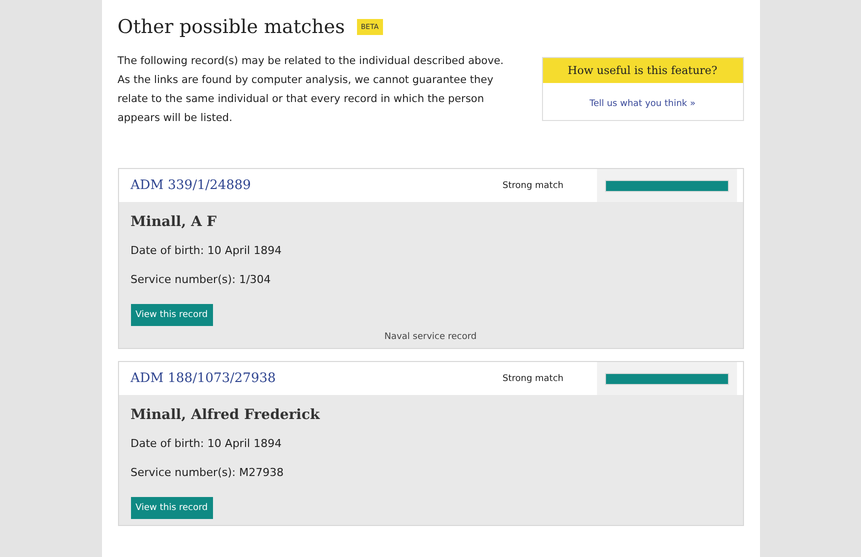 The height and width of the screenshot is (557, 861). What do you see at coordinates (201, 279) in the screenshot?
I see `service-number: Service number(s): 1/304` at bounding box center [201, 279].